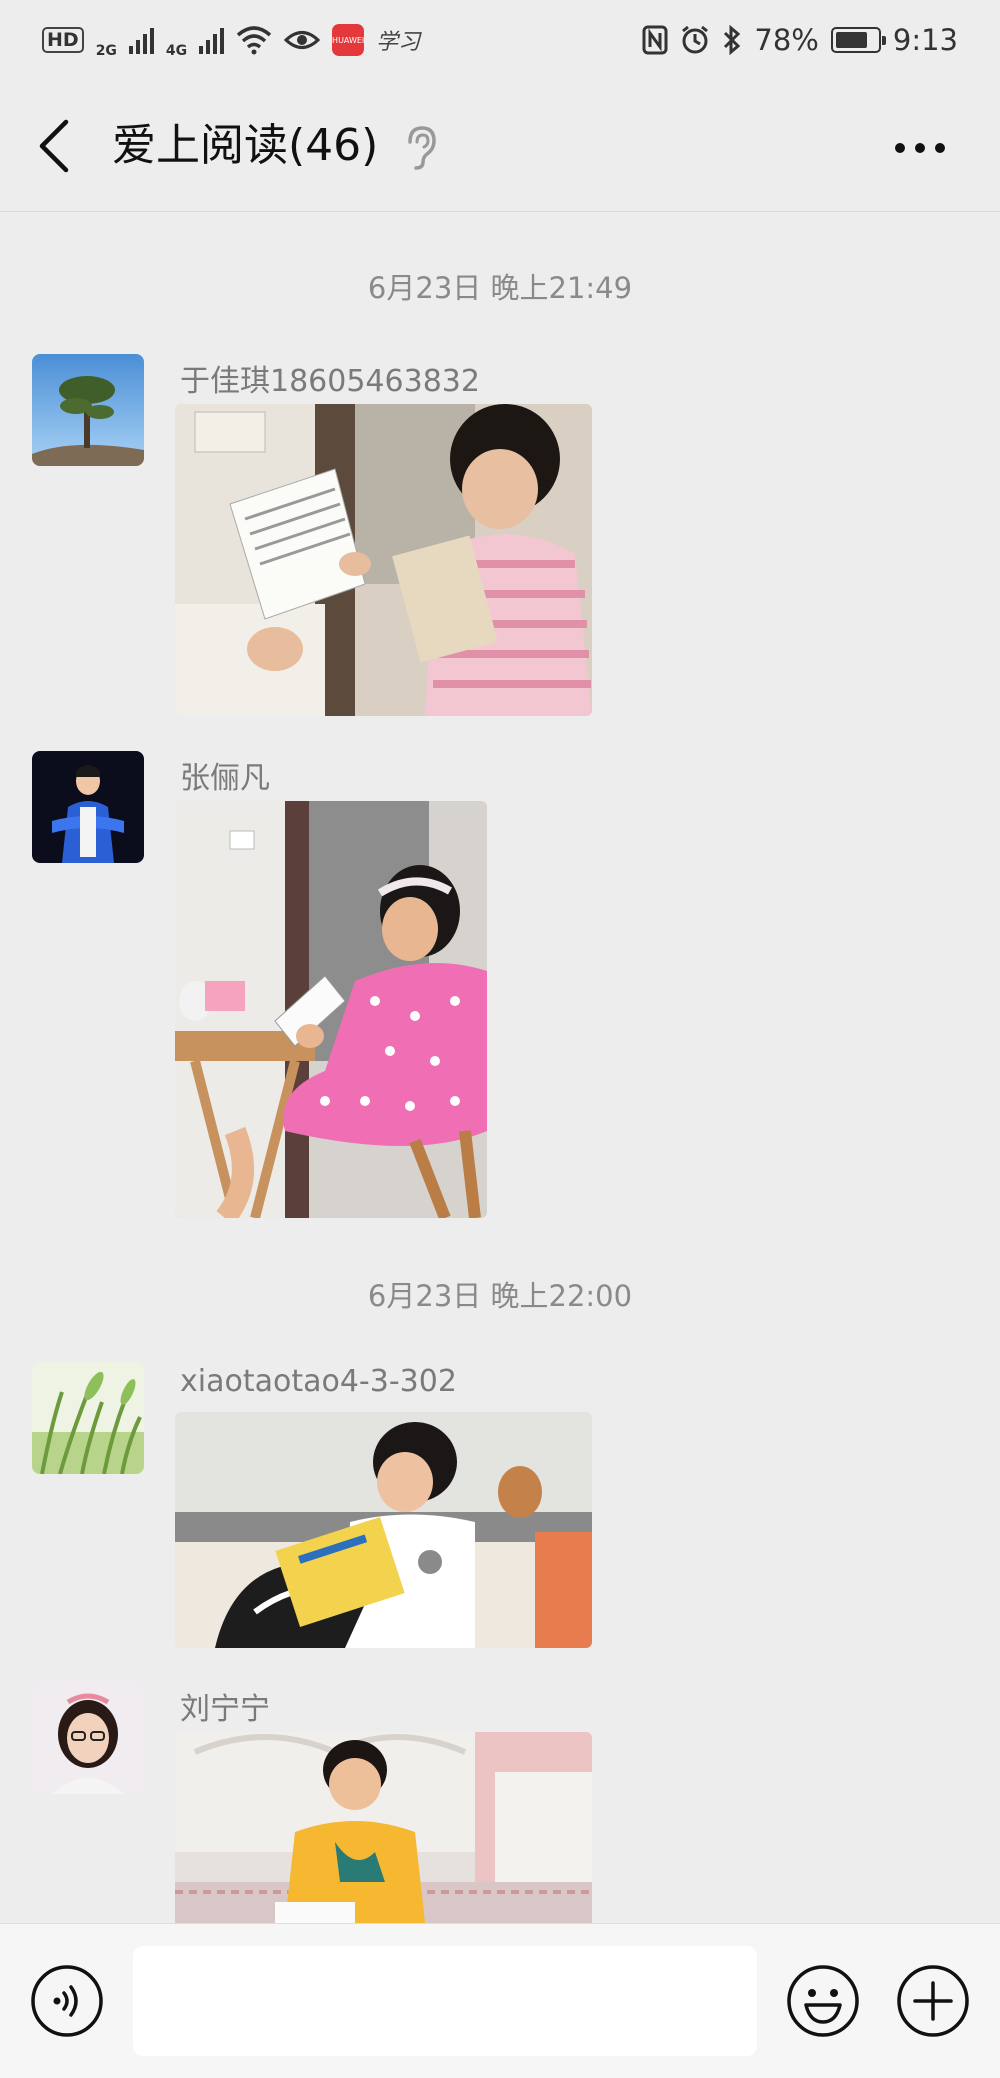  Describe the element at coordinates (398, 42) in the screenshot. I see `study-app-label: 学习` at that location.